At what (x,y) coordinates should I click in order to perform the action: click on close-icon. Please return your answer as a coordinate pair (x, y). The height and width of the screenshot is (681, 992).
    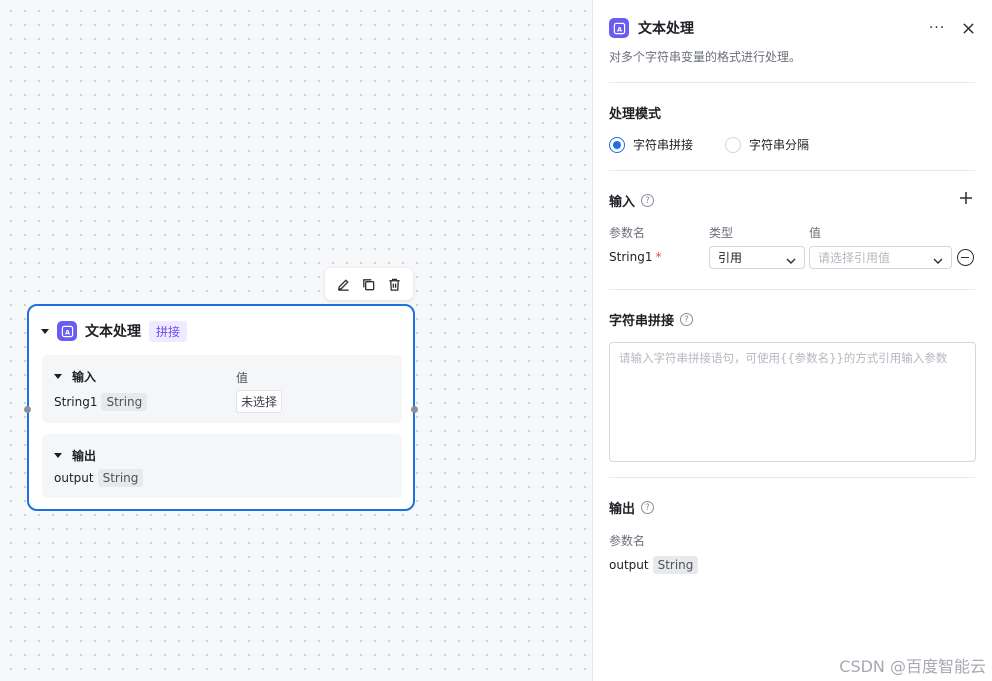
    Looking at the image, I should click on (968, 28).